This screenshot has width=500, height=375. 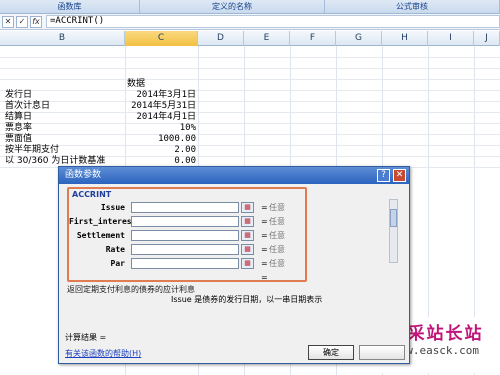 I want to click on dialog-title: 函数参数, so click(x=83, y=175).